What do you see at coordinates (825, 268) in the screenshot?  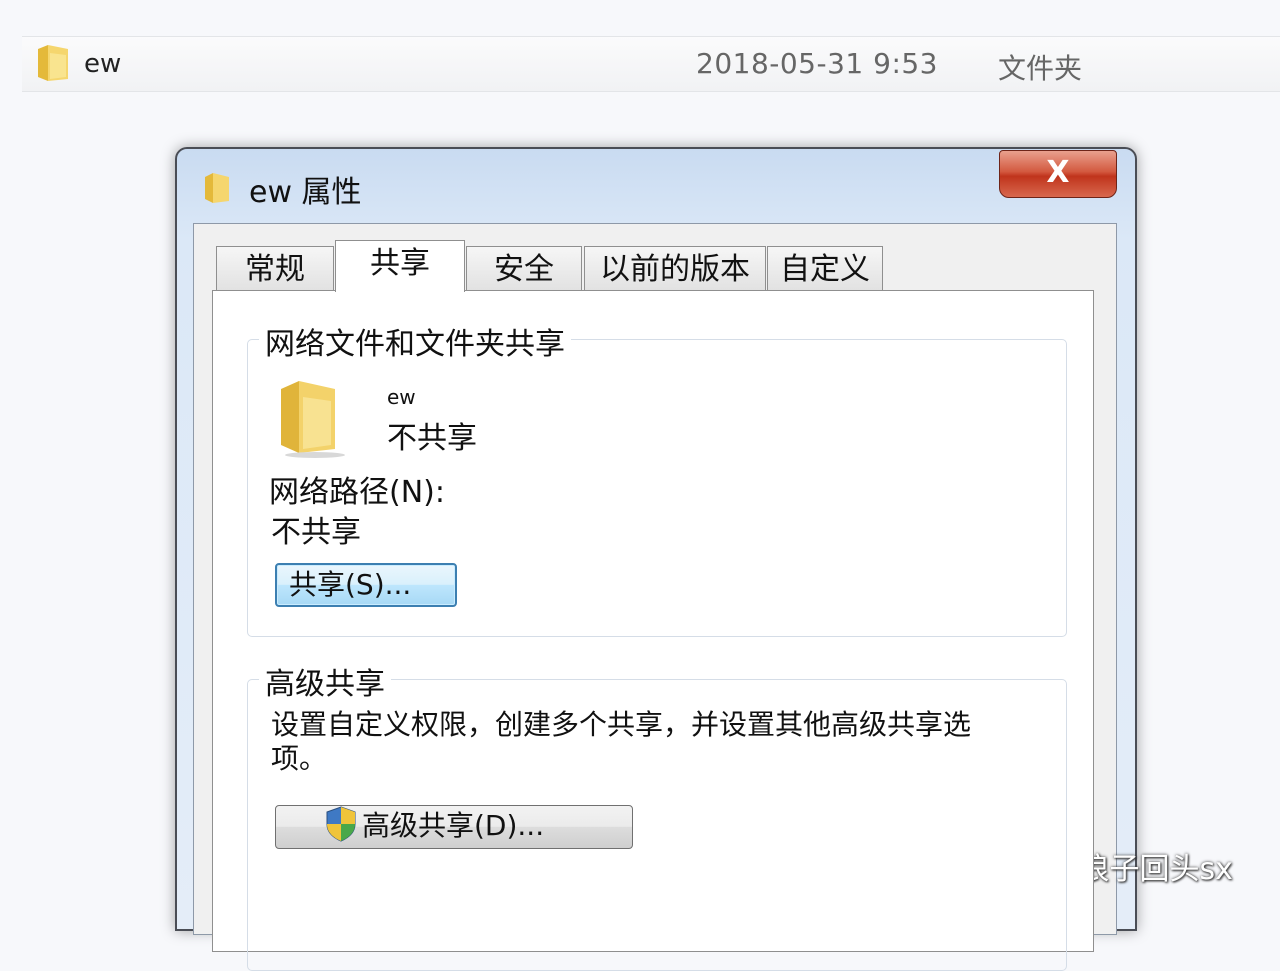 I see `tab-customize: 自定义` at bounding box center [825, 268].